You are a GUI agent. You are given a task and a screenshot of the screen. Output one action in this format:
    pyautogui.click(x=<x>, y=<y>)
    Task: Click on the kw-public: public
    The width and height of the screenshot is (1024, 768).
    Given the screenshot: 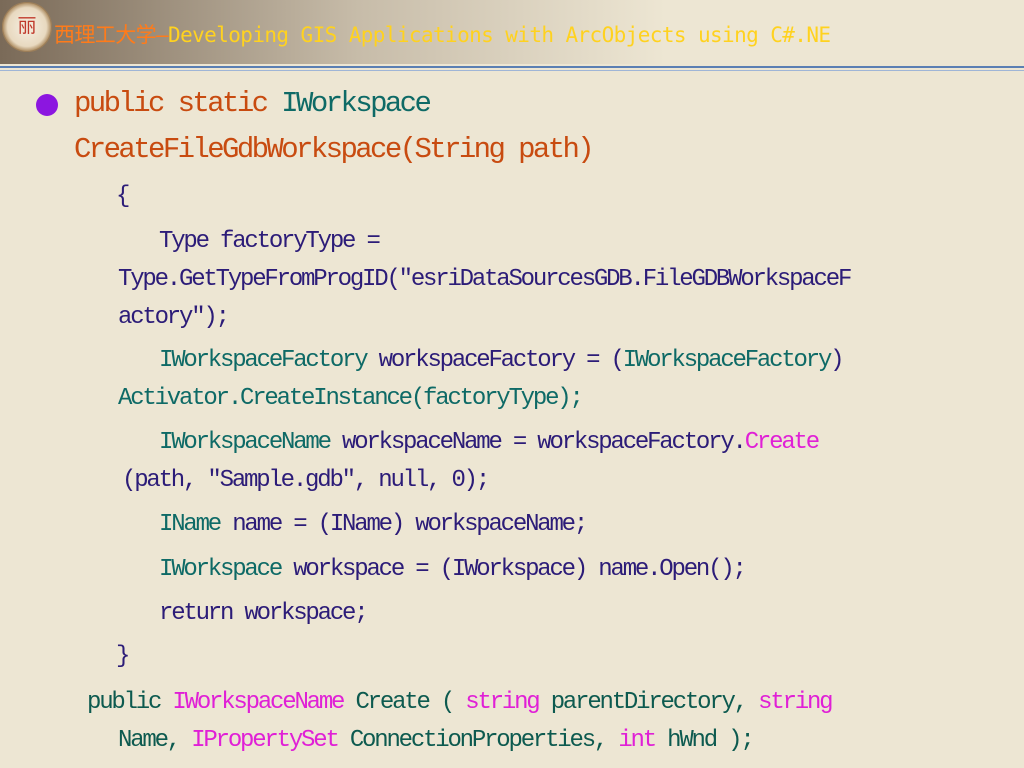 What is the action you would take?
    pyautogui.click(x=130, y=702)
    